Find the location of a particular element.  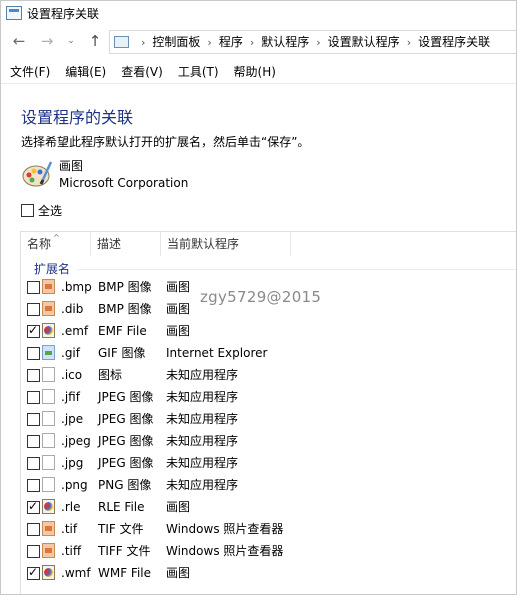

list-item: .jpe JPEG 图像 未知应用程序 is located at coordinates (268, 419).